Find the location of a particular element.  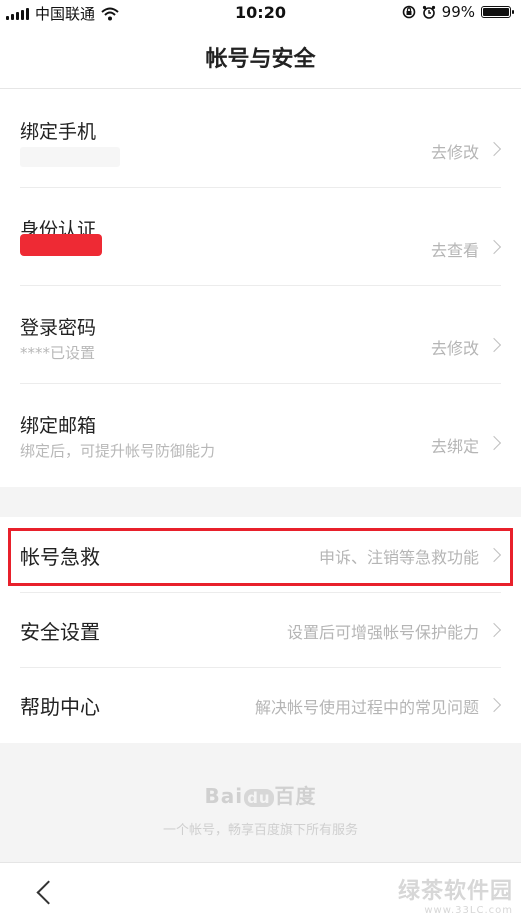

watermark: 绿茶软件园 www.33LC.com is located at coordinates (455, 894).